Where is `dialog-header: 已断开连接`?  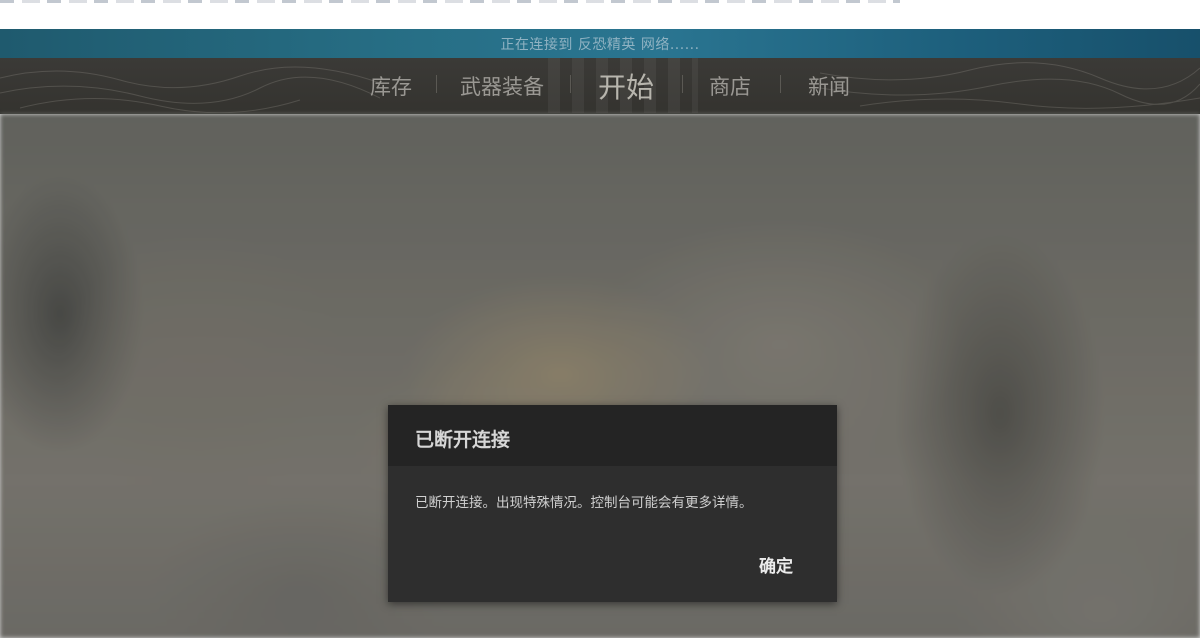
dialog-header: 已断开连接 is located at coordinates (612, 435).